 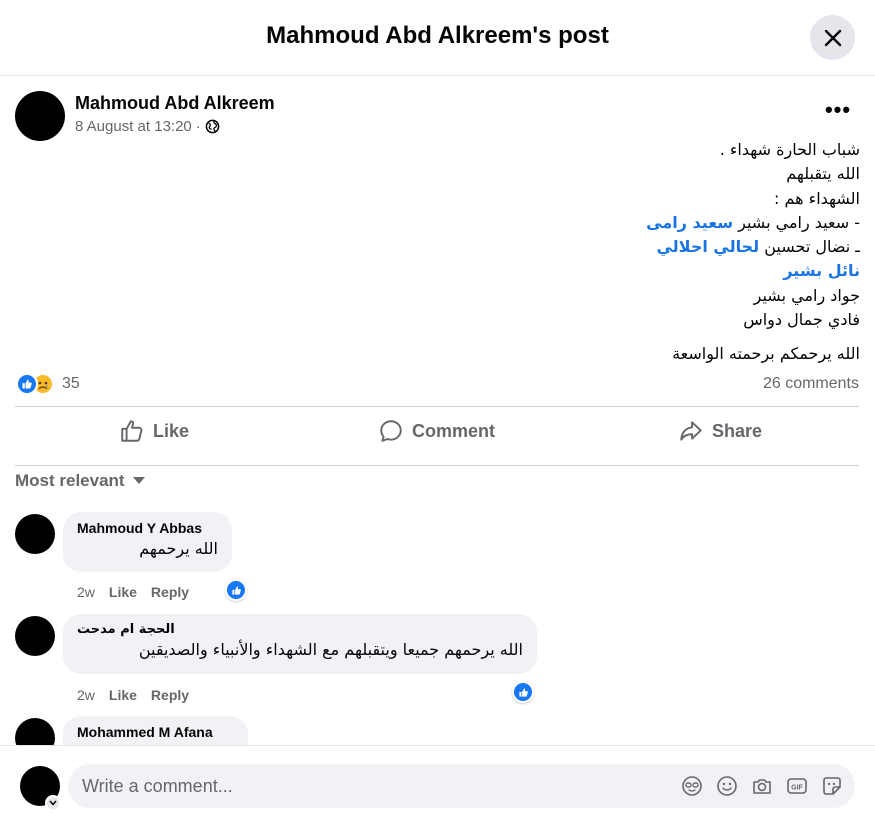 I want to click on post-line: فادي جمال دواس, so click(x=801, y=320).